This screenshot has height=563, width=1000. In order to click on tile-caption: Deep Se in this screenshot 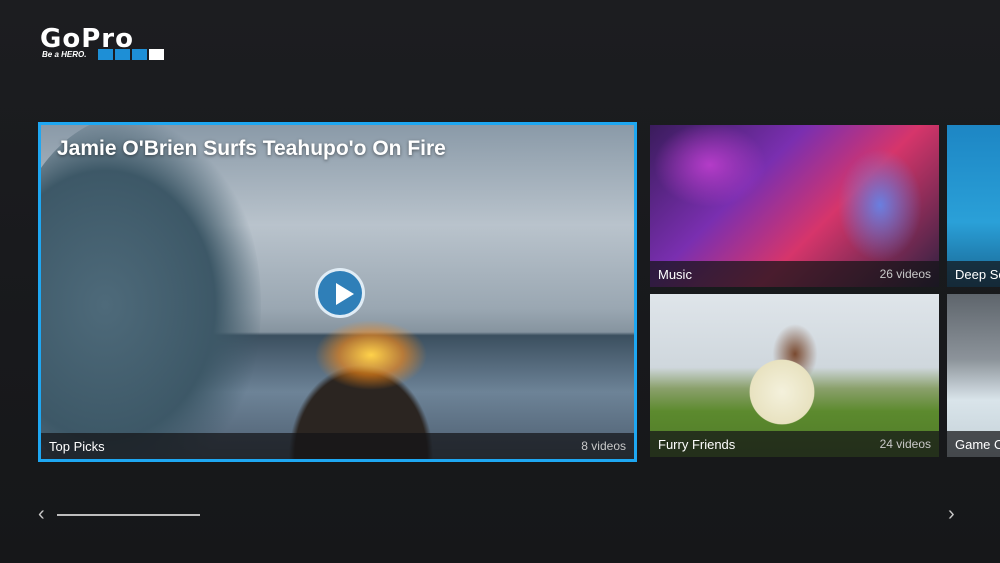, I will do `click(973, 274)`.